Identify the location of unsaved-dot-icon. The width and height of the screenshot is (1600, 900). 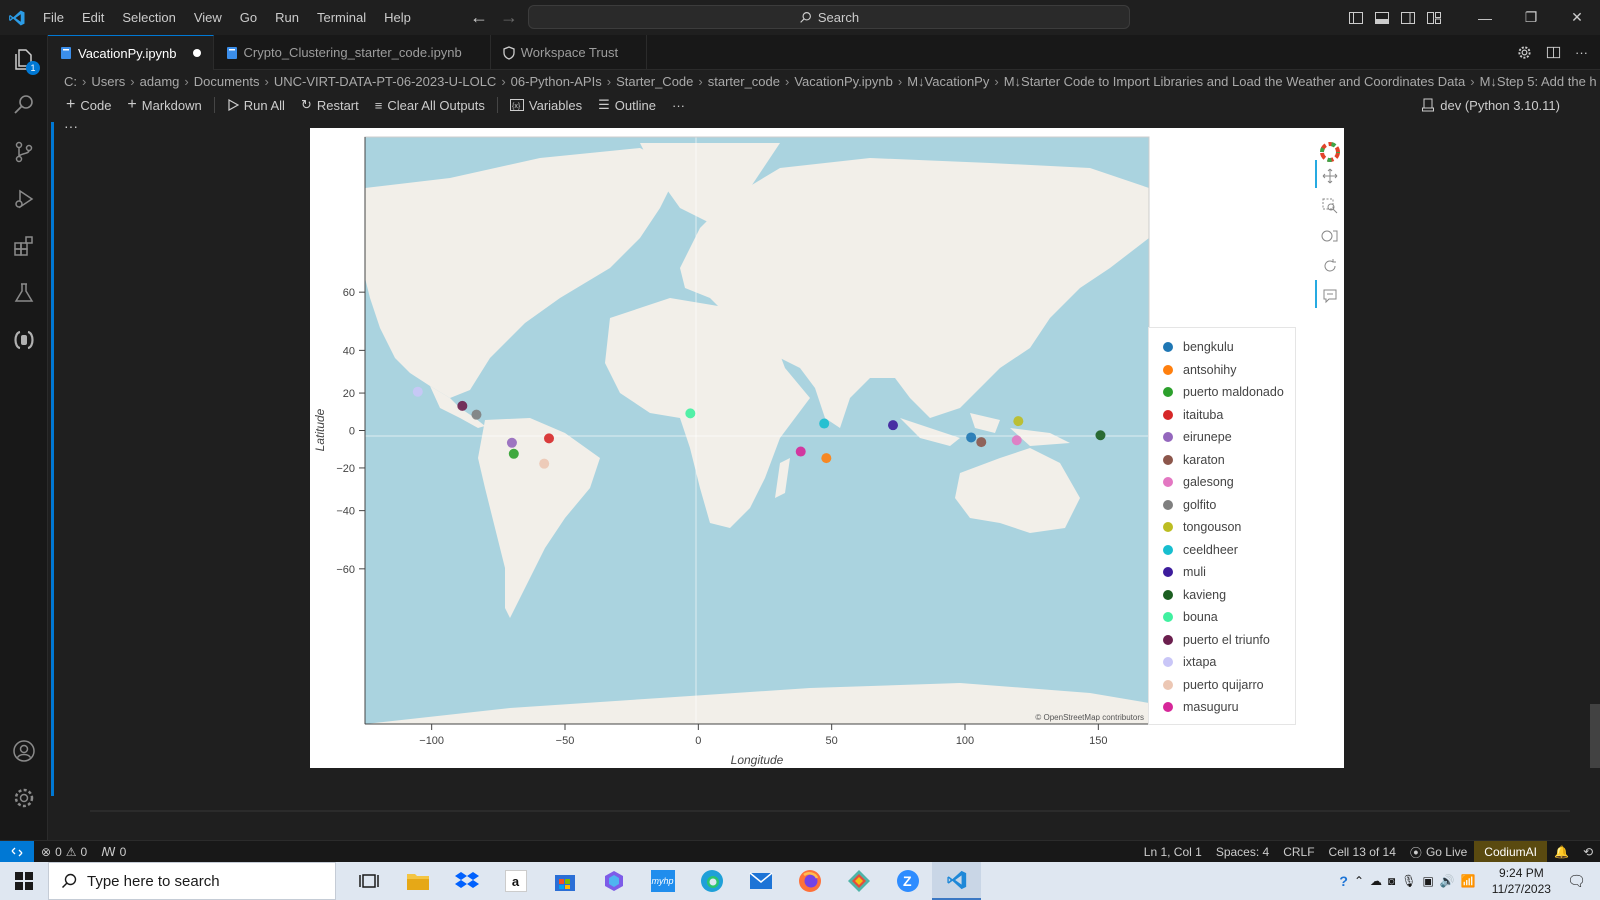
(196, 53).